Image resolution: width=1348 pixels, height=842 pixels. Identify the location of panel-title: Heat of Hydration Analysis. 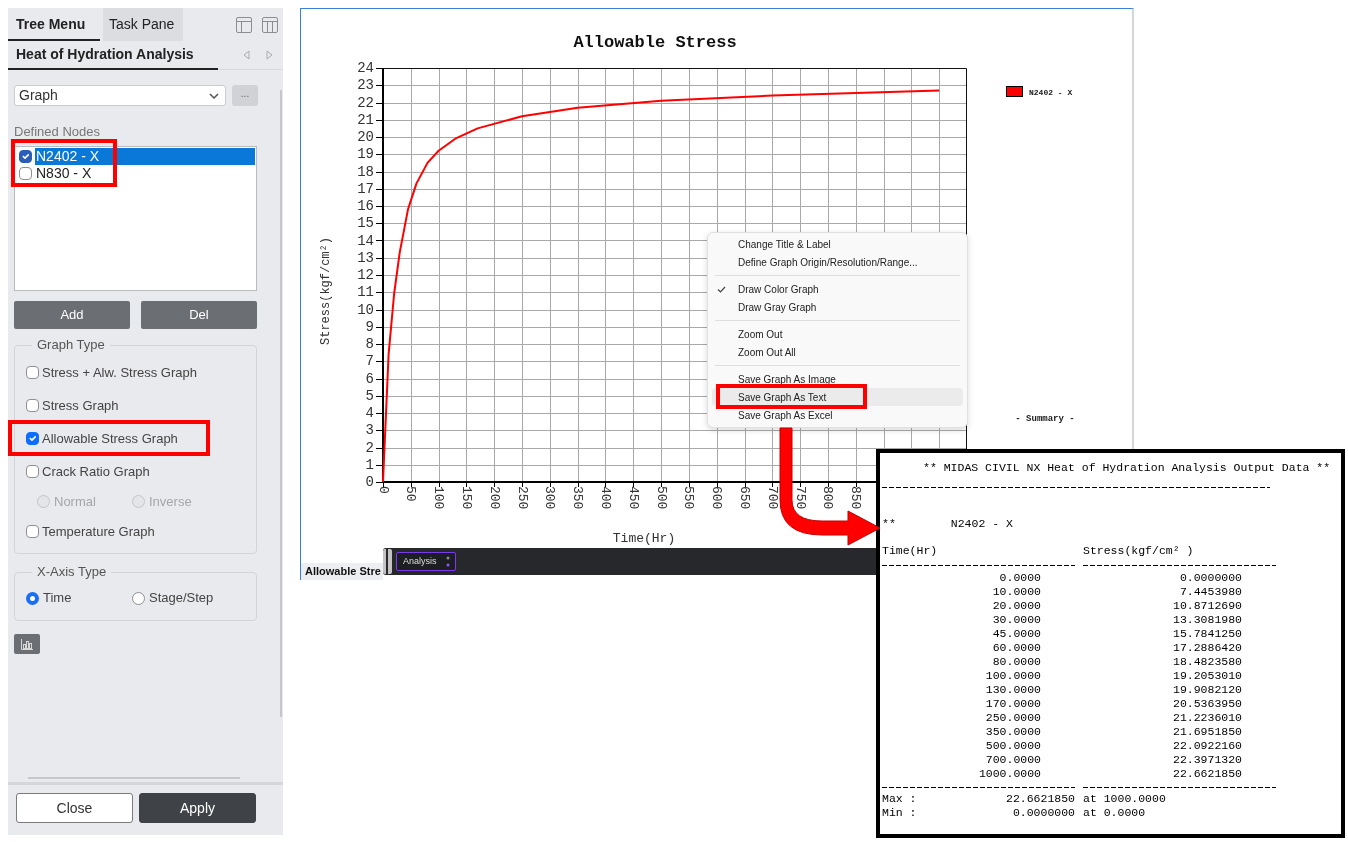
(113, 55).